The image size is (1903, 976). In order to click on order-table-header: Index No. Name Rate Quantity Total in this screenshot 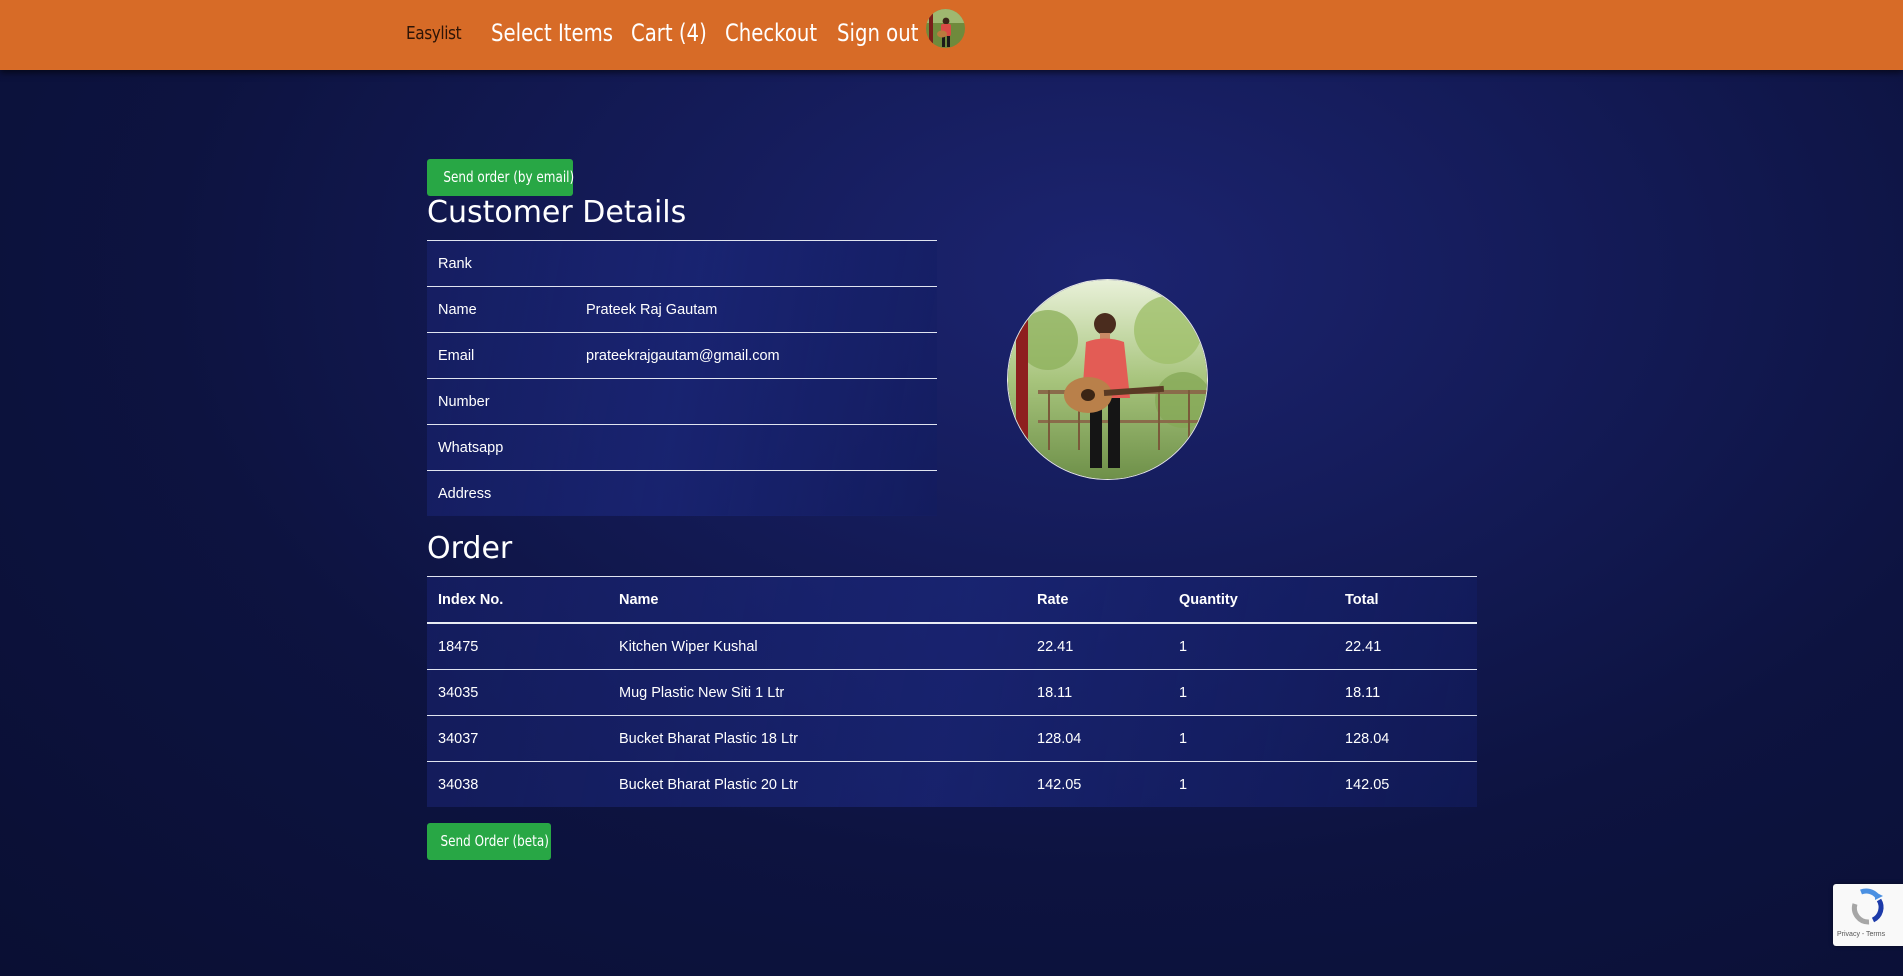, I will do `click(952, 600)`.